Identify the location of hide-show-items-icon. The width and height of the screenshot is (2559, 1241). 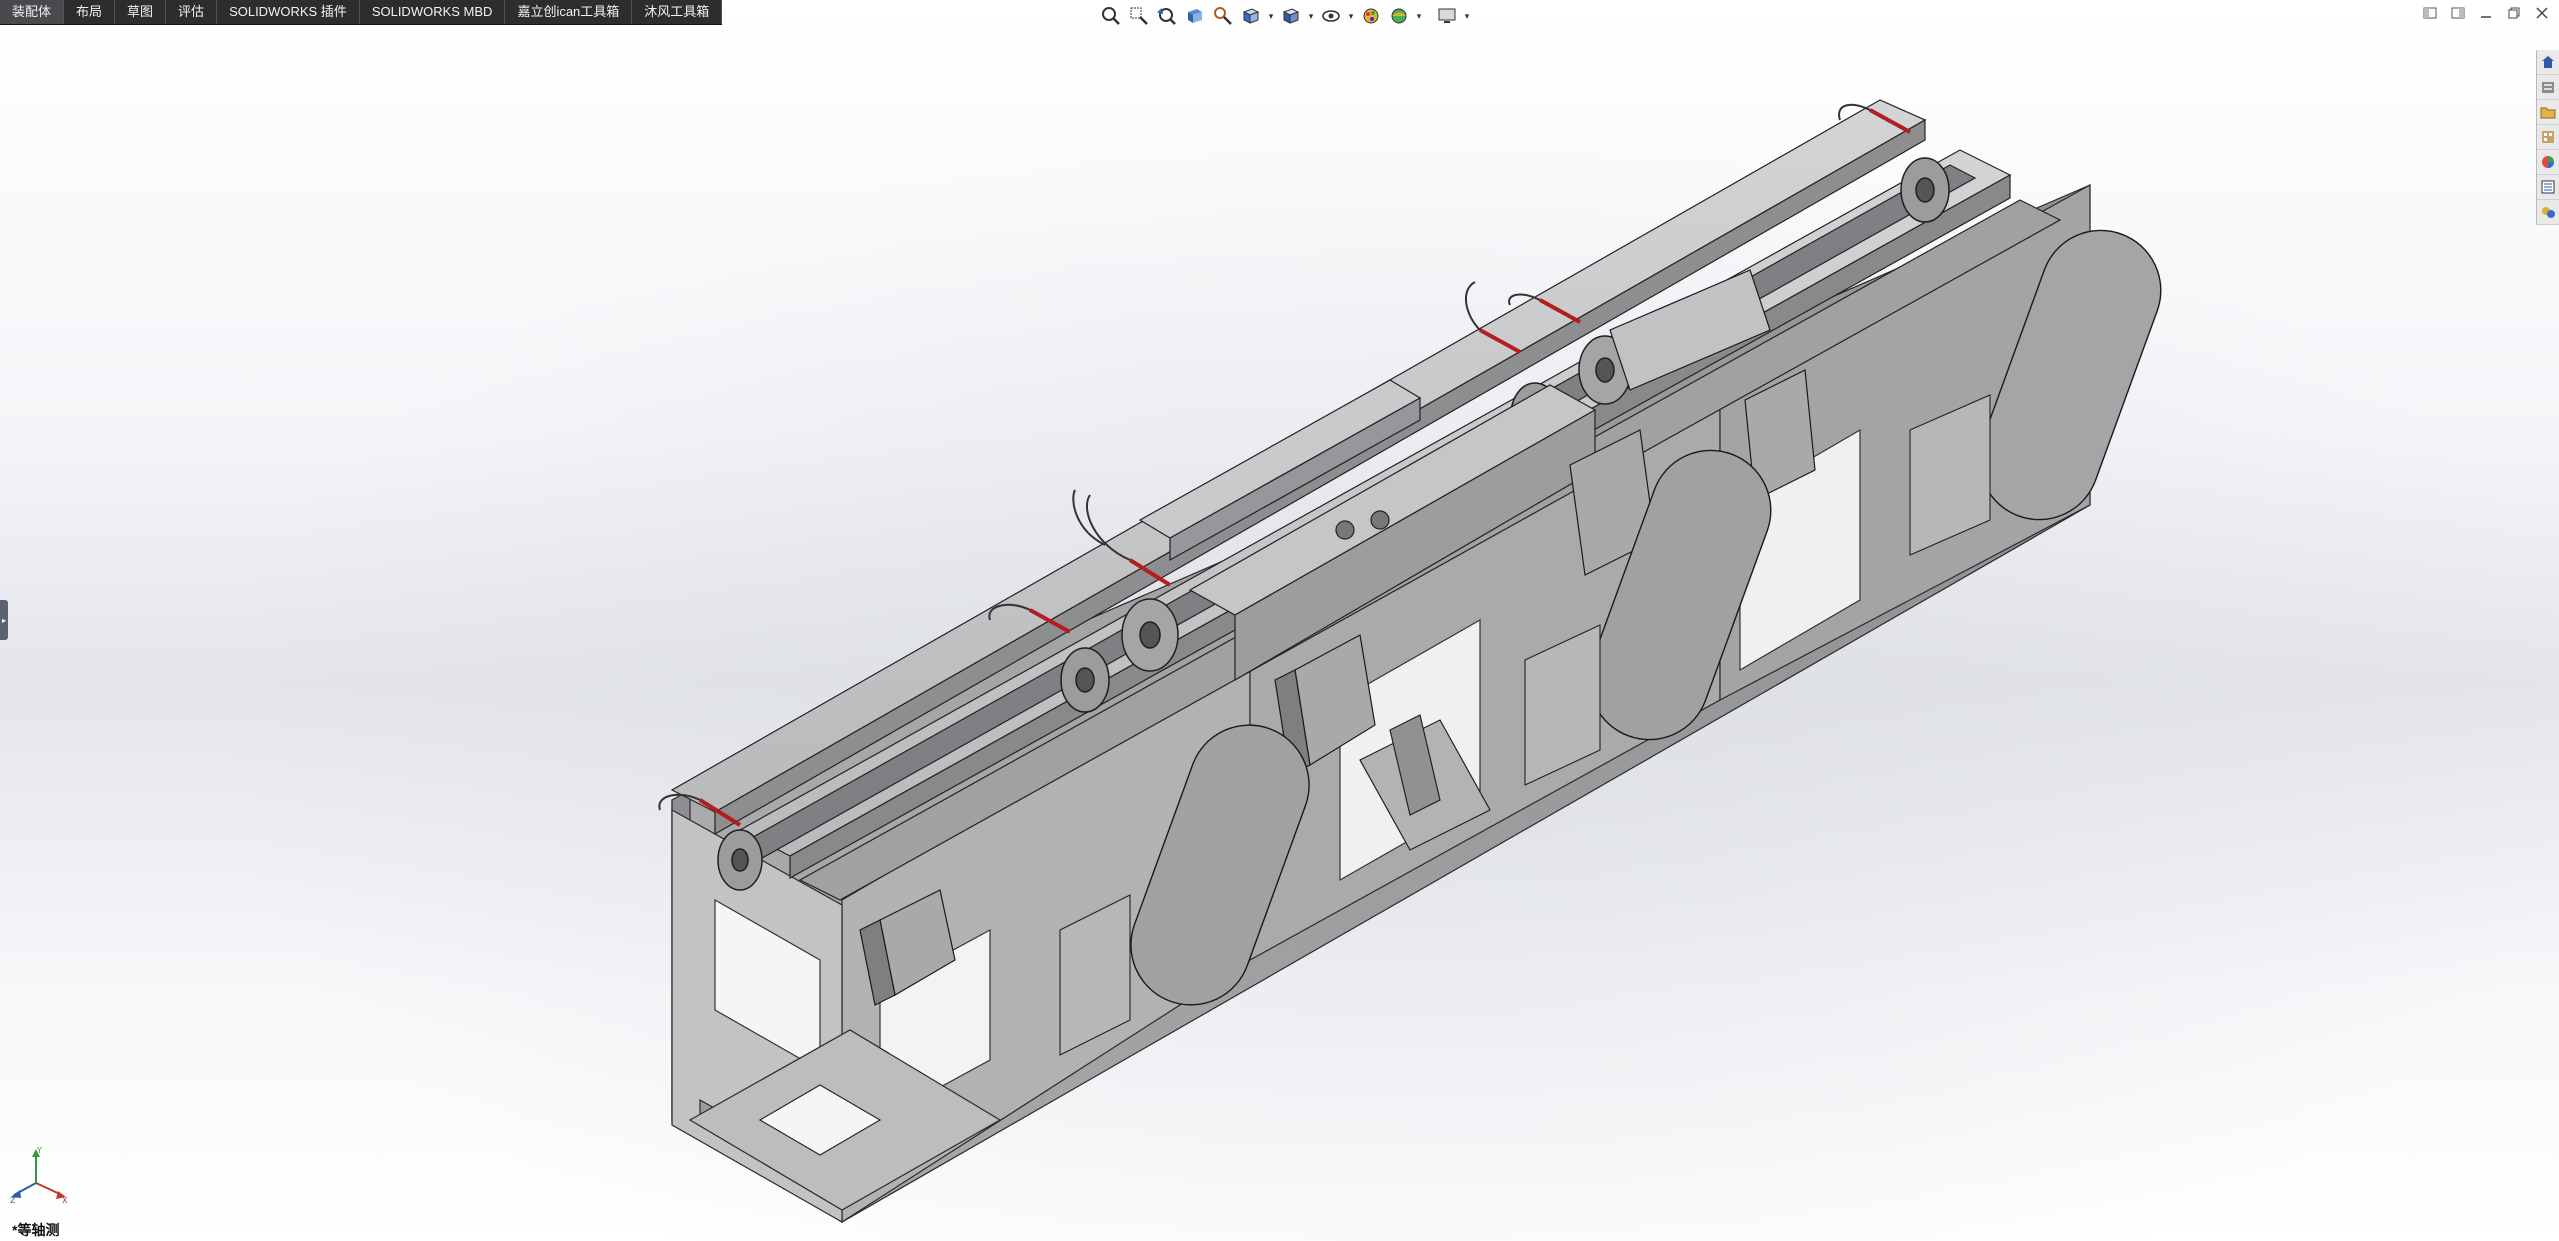
(1331, 16).